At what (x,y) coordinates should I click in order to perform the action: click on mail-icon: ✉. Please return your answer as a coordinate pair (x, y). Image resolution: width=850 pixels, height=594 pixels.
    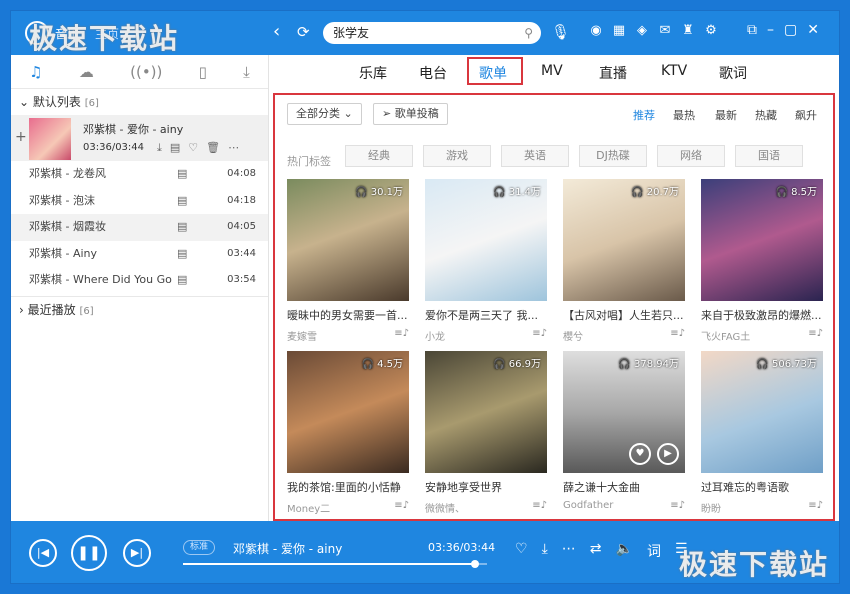
    Looking at the image, I should click on (665, 30).